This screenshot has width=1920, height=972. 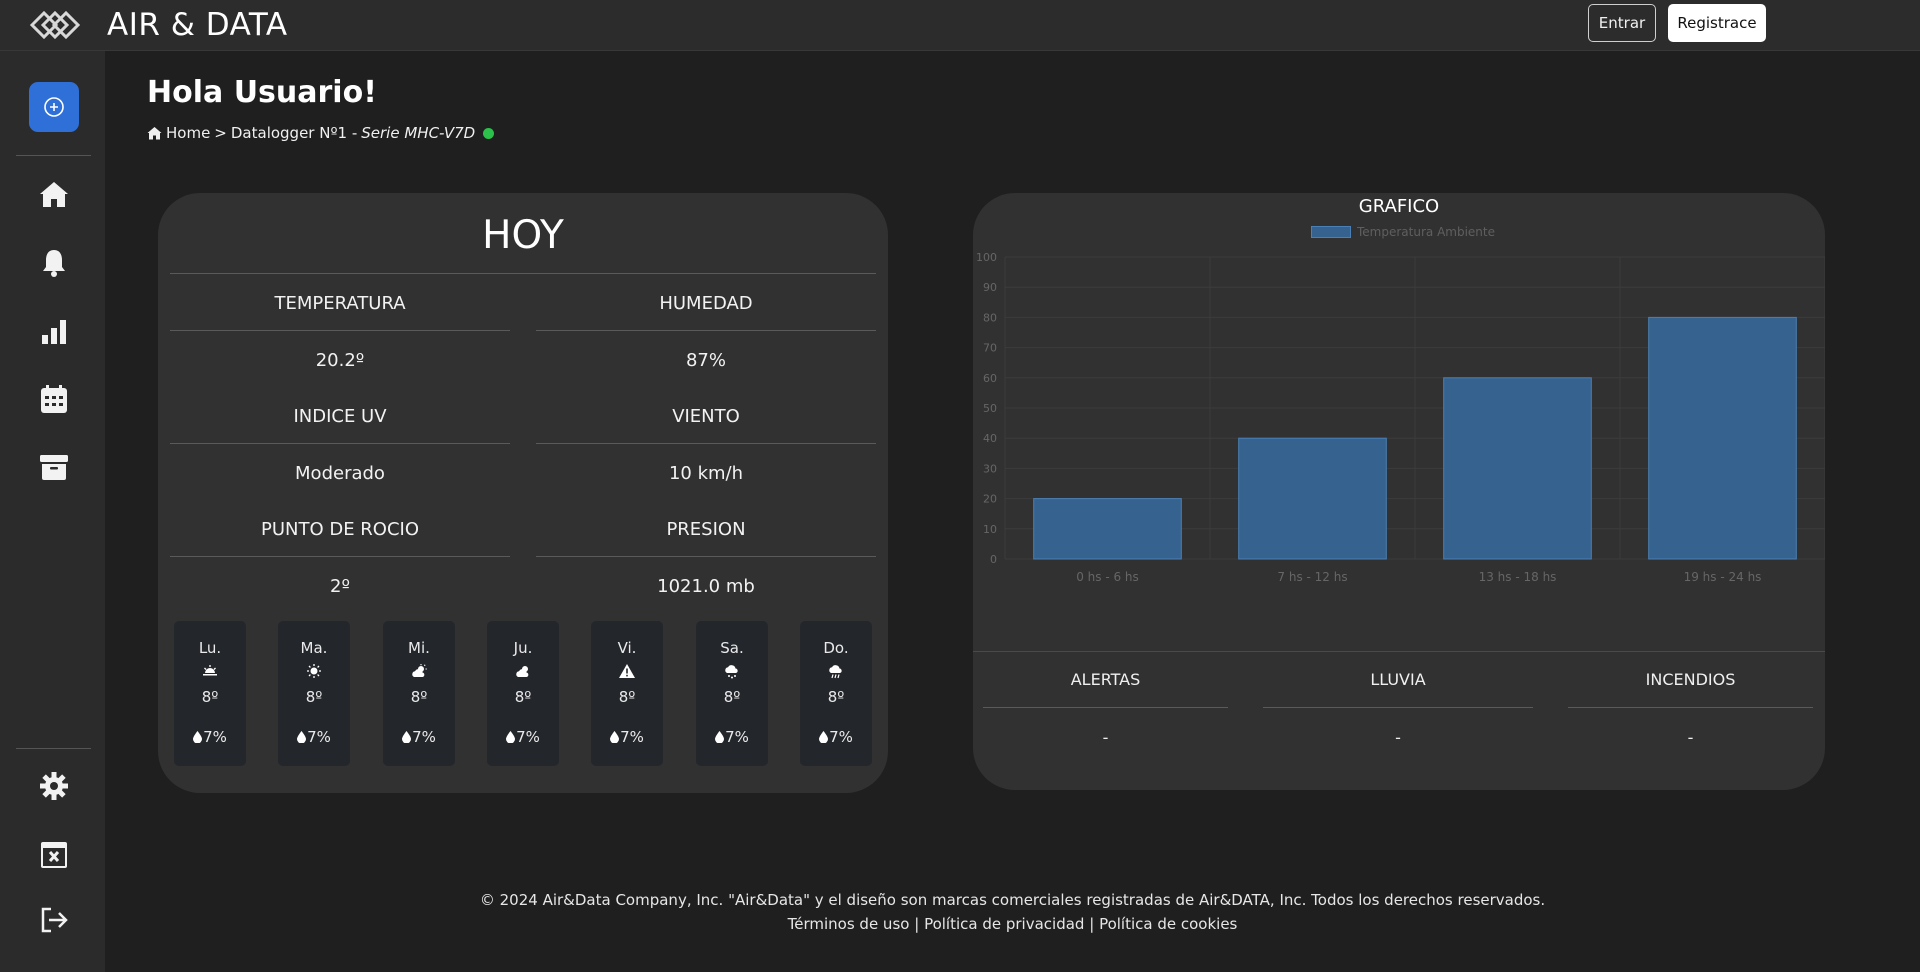 I want to click on stat-label-lluvia: LLUVIA, so click(x=1398, y=679).